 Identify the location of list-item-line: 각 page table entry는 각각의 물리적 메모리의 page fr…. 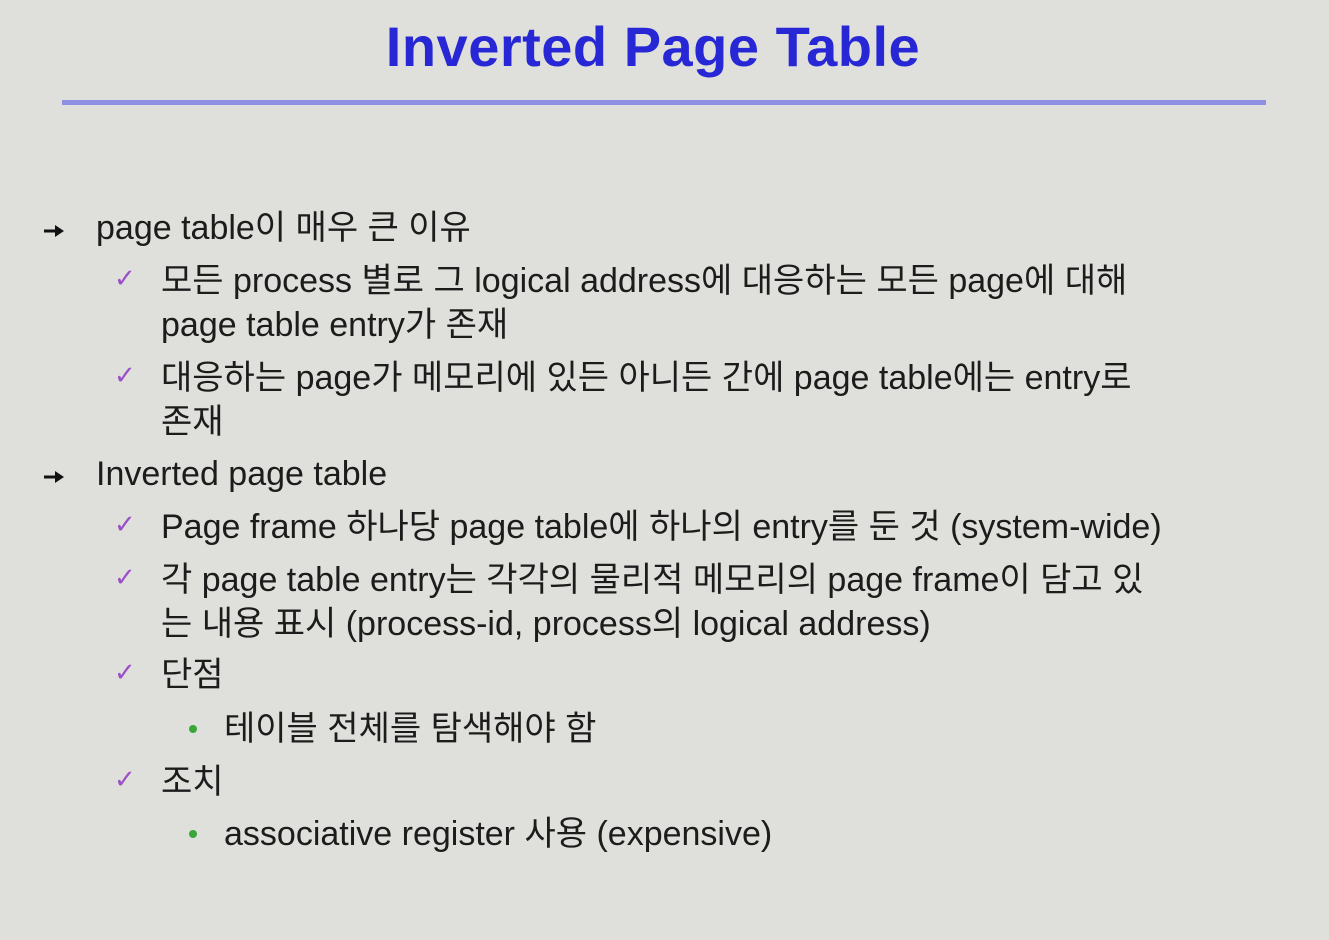
(652, 580).